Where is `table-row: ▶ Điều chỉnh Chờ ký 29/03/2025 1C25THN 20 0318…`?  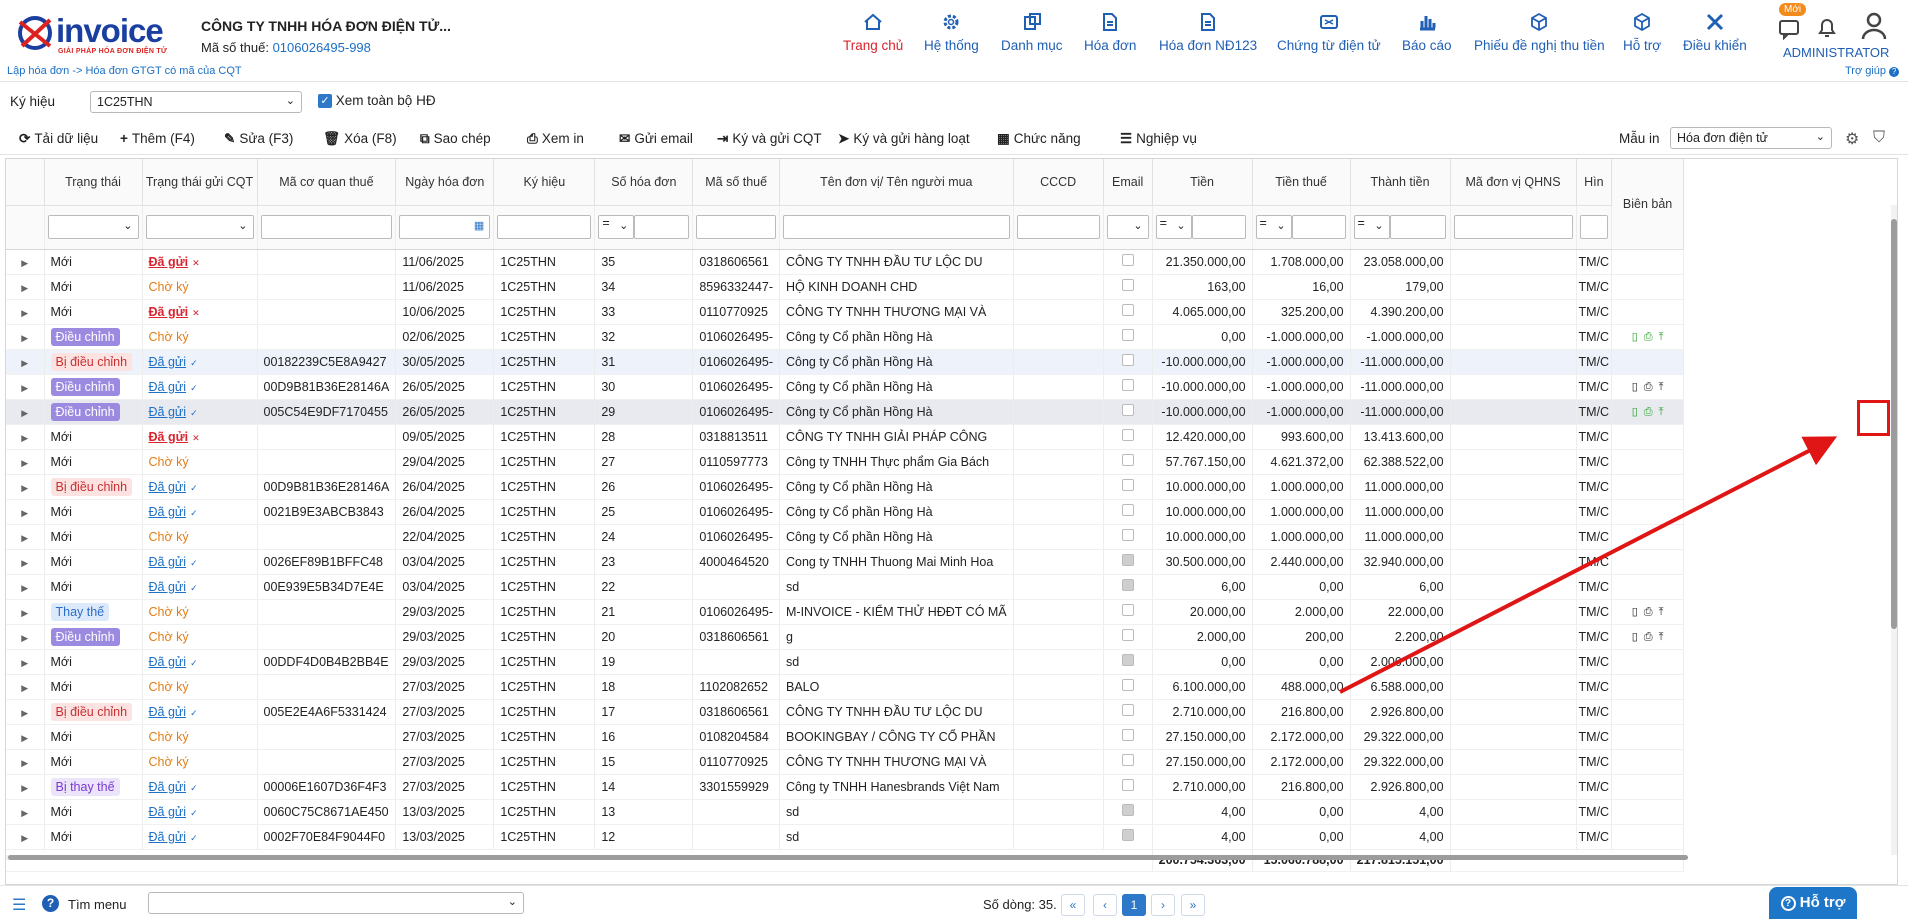 table-row: ▶ Điều chỉnh Chờ ký 29/03/2025 1C25THN 20 0318… is located at coordinates (845, 637).